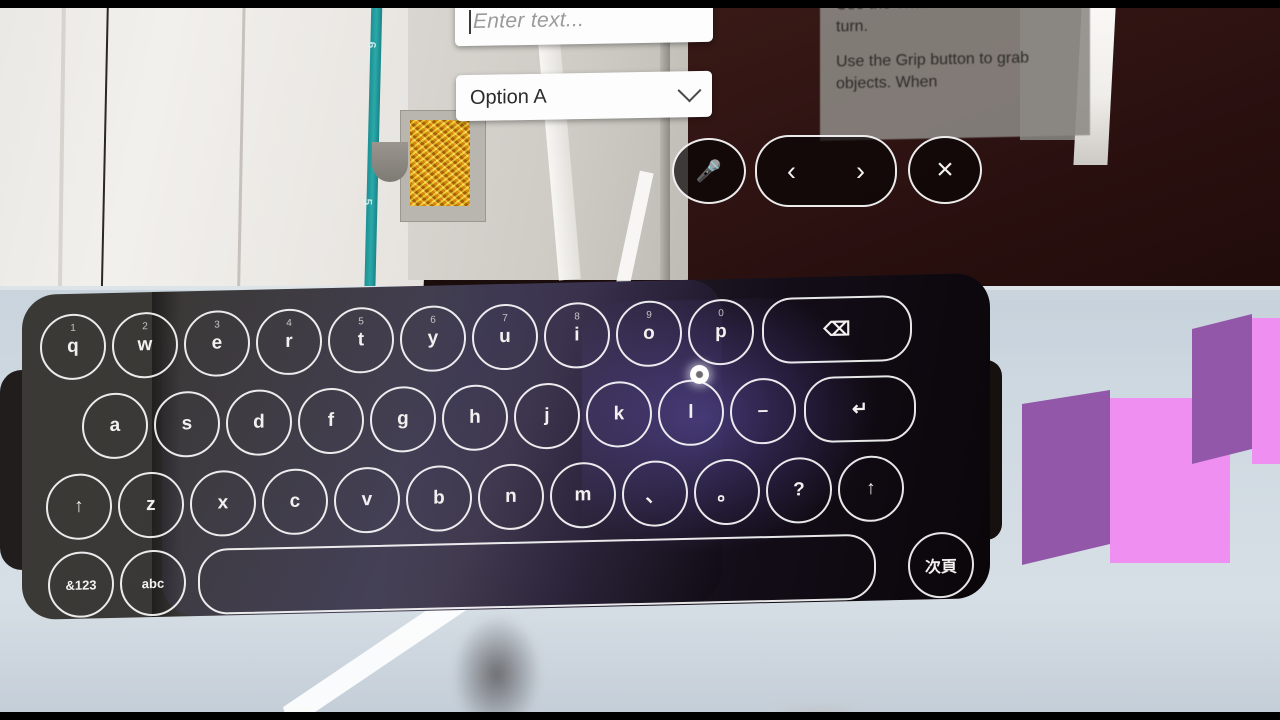 Image resolution: width=1280 pixels, height=720 pixels. I want to click on key-label: b, so click(439, 498).